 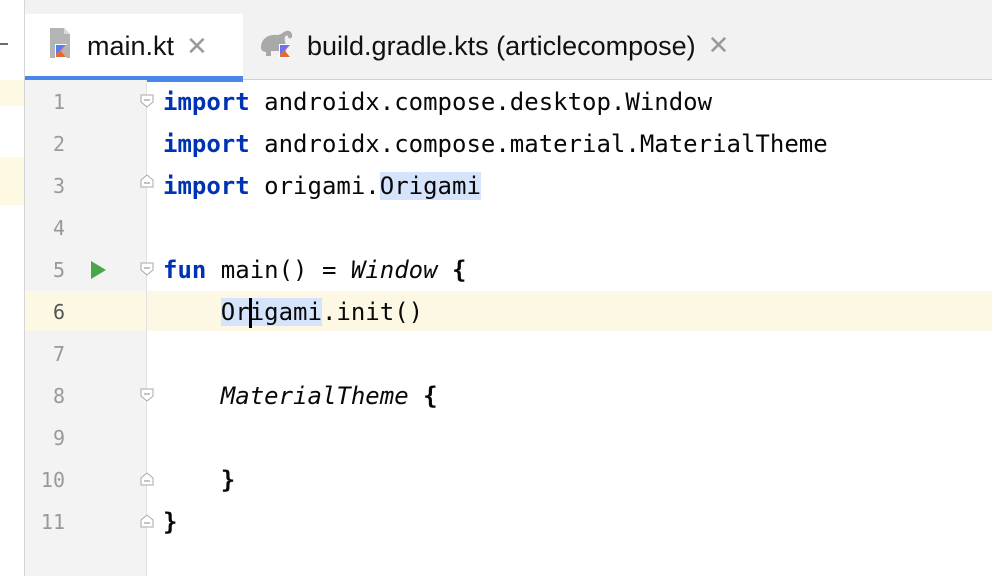 I want to click on code-line-8: MaterialTheme {, so click(x=300, y=396).